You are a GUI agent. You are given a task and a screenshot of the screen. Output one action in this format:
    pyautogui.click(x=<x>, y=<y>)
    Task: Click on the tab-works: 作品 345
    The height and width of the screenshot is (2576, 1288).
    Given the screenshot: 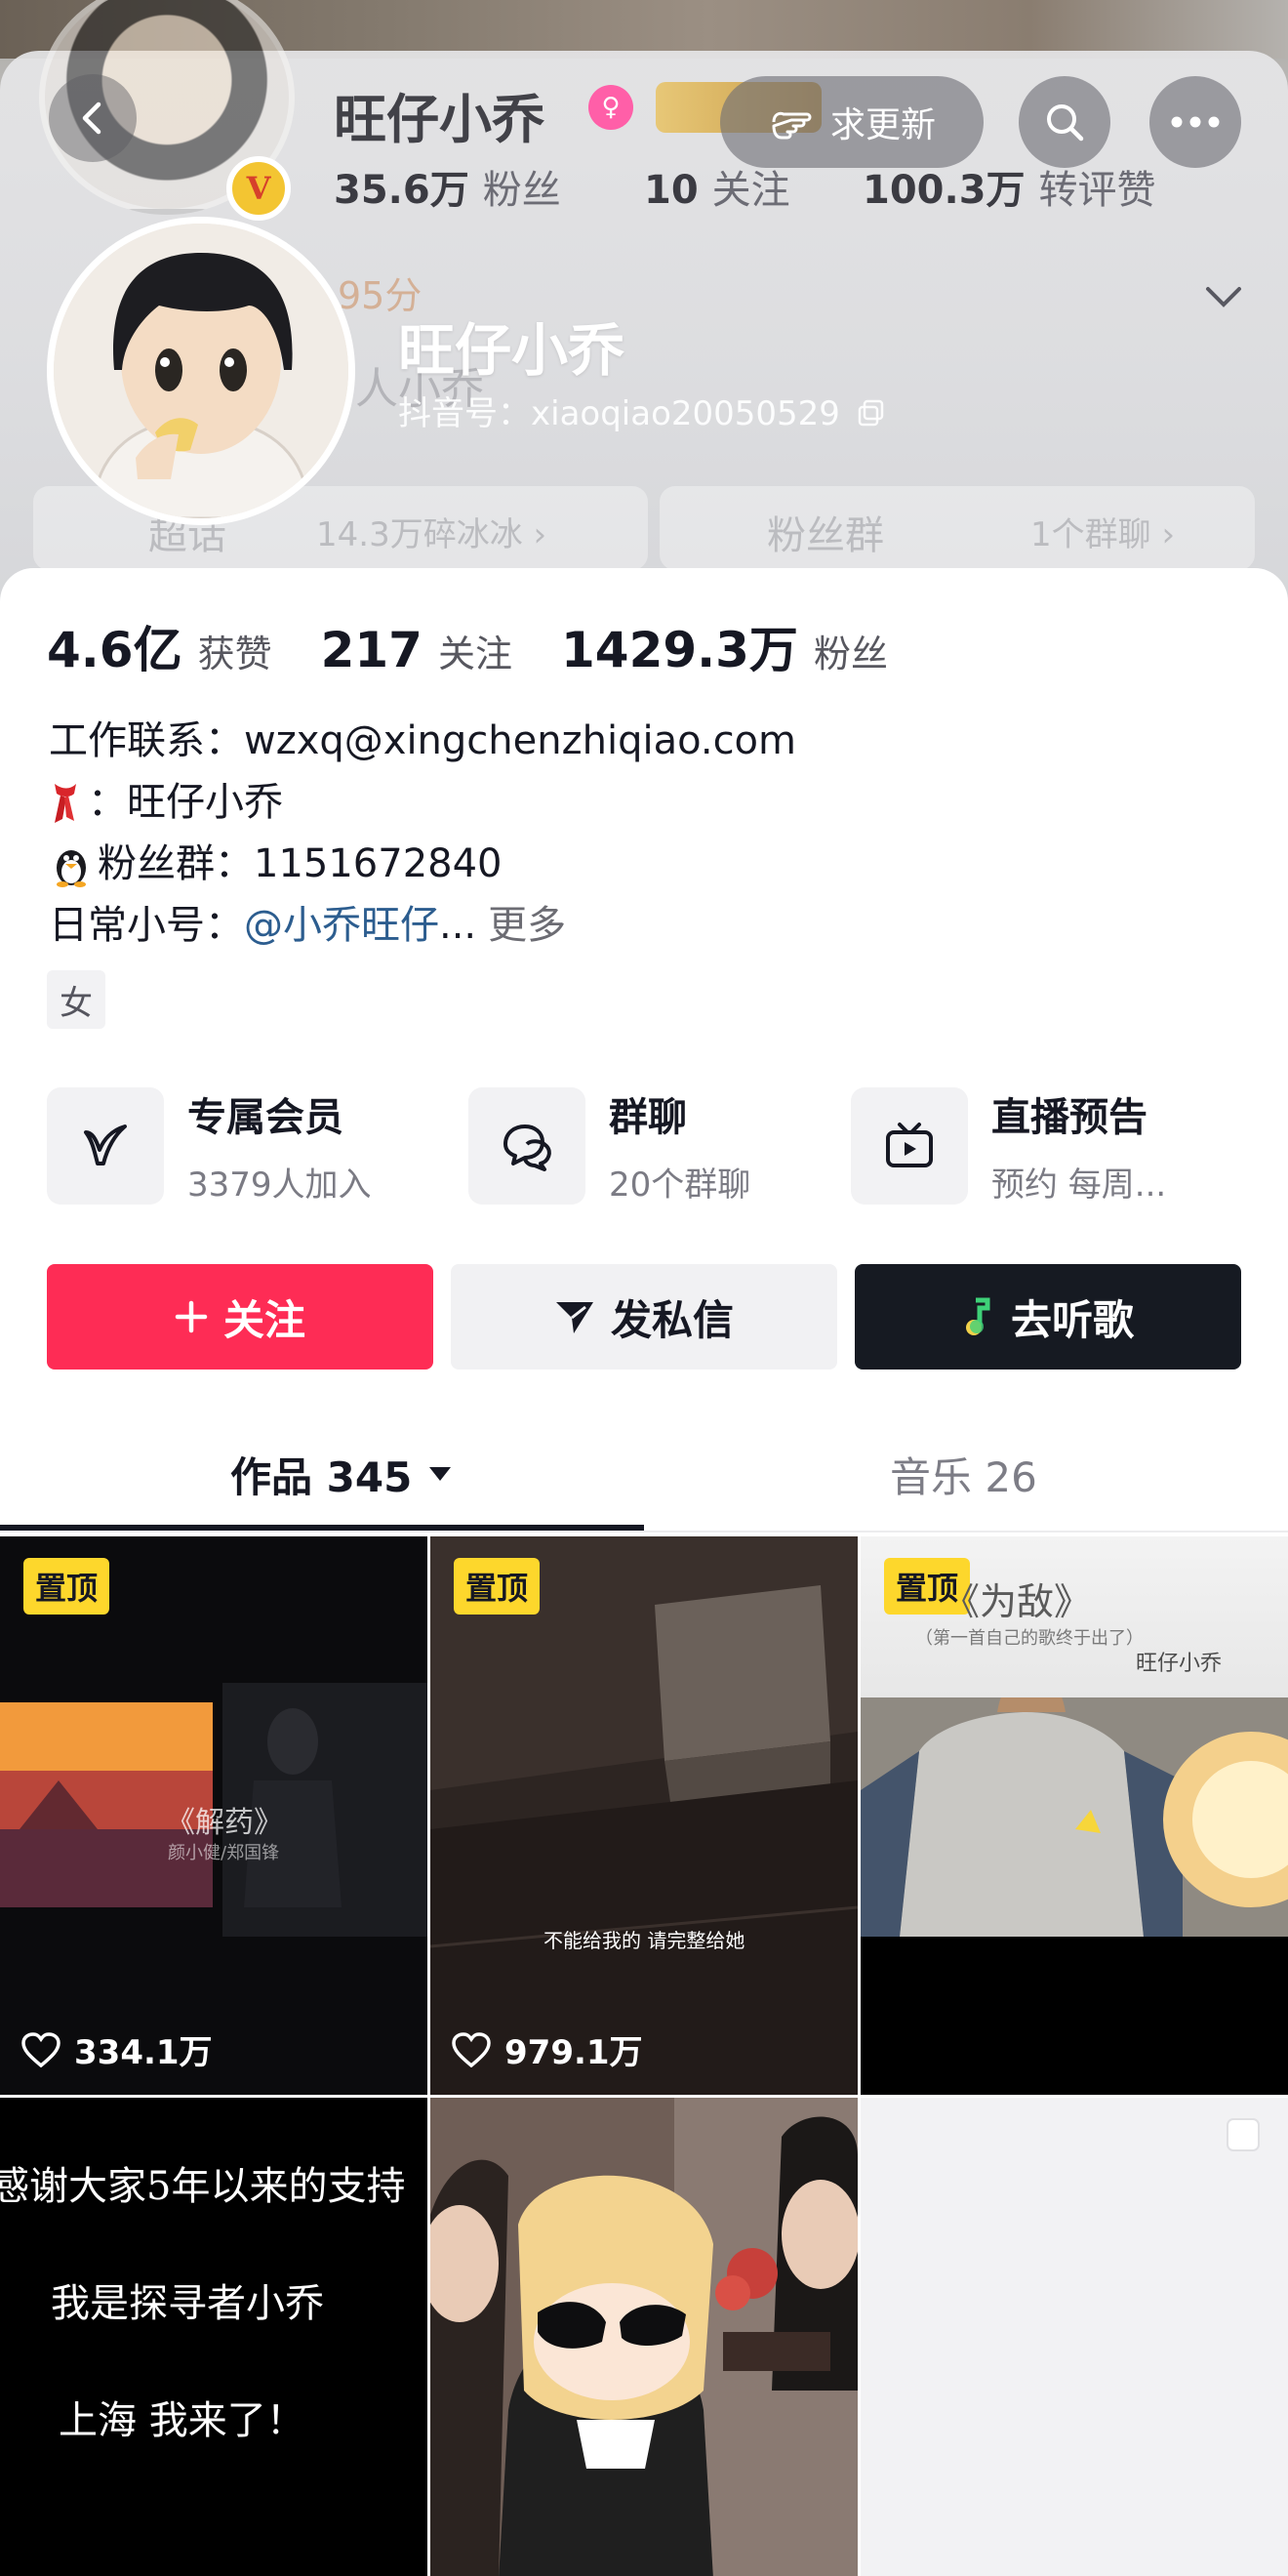 What is the action you would take?
    pyautogui.click(x=341, y=1474)
    